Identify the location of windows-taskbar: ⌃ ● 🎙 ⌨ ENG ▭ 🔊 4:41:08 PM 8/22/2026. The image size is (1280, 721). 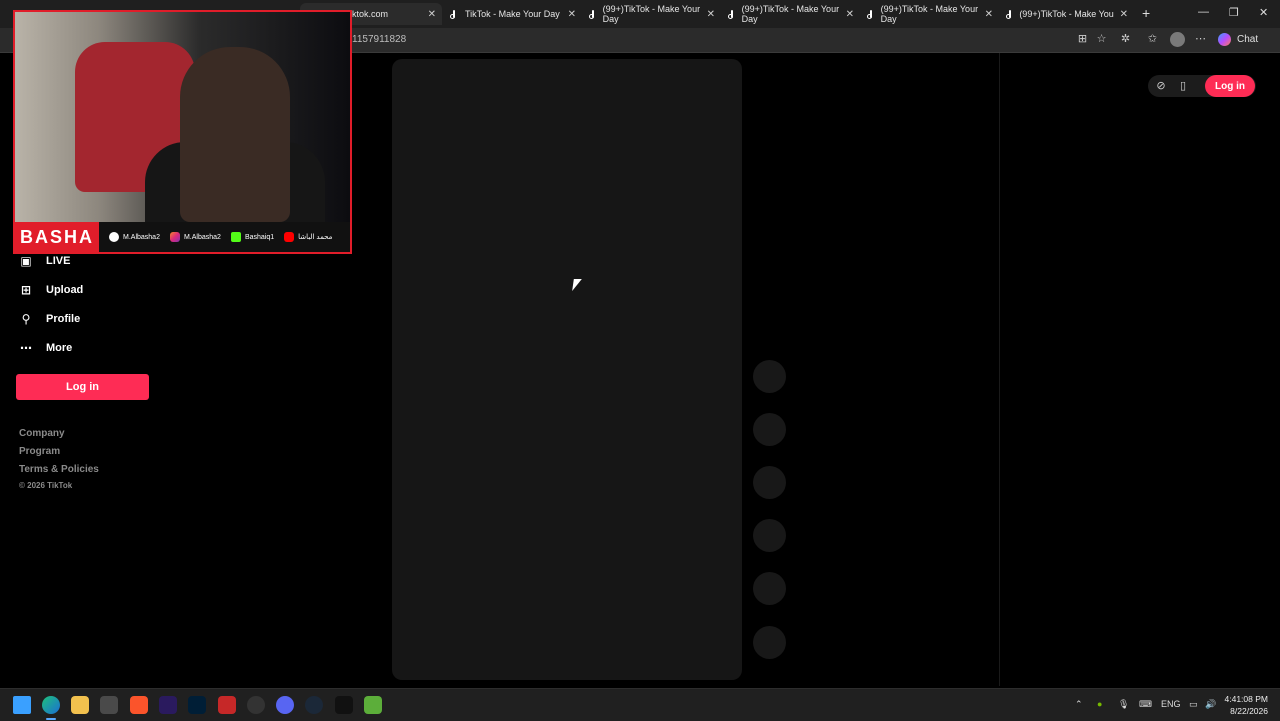
(640, 704).